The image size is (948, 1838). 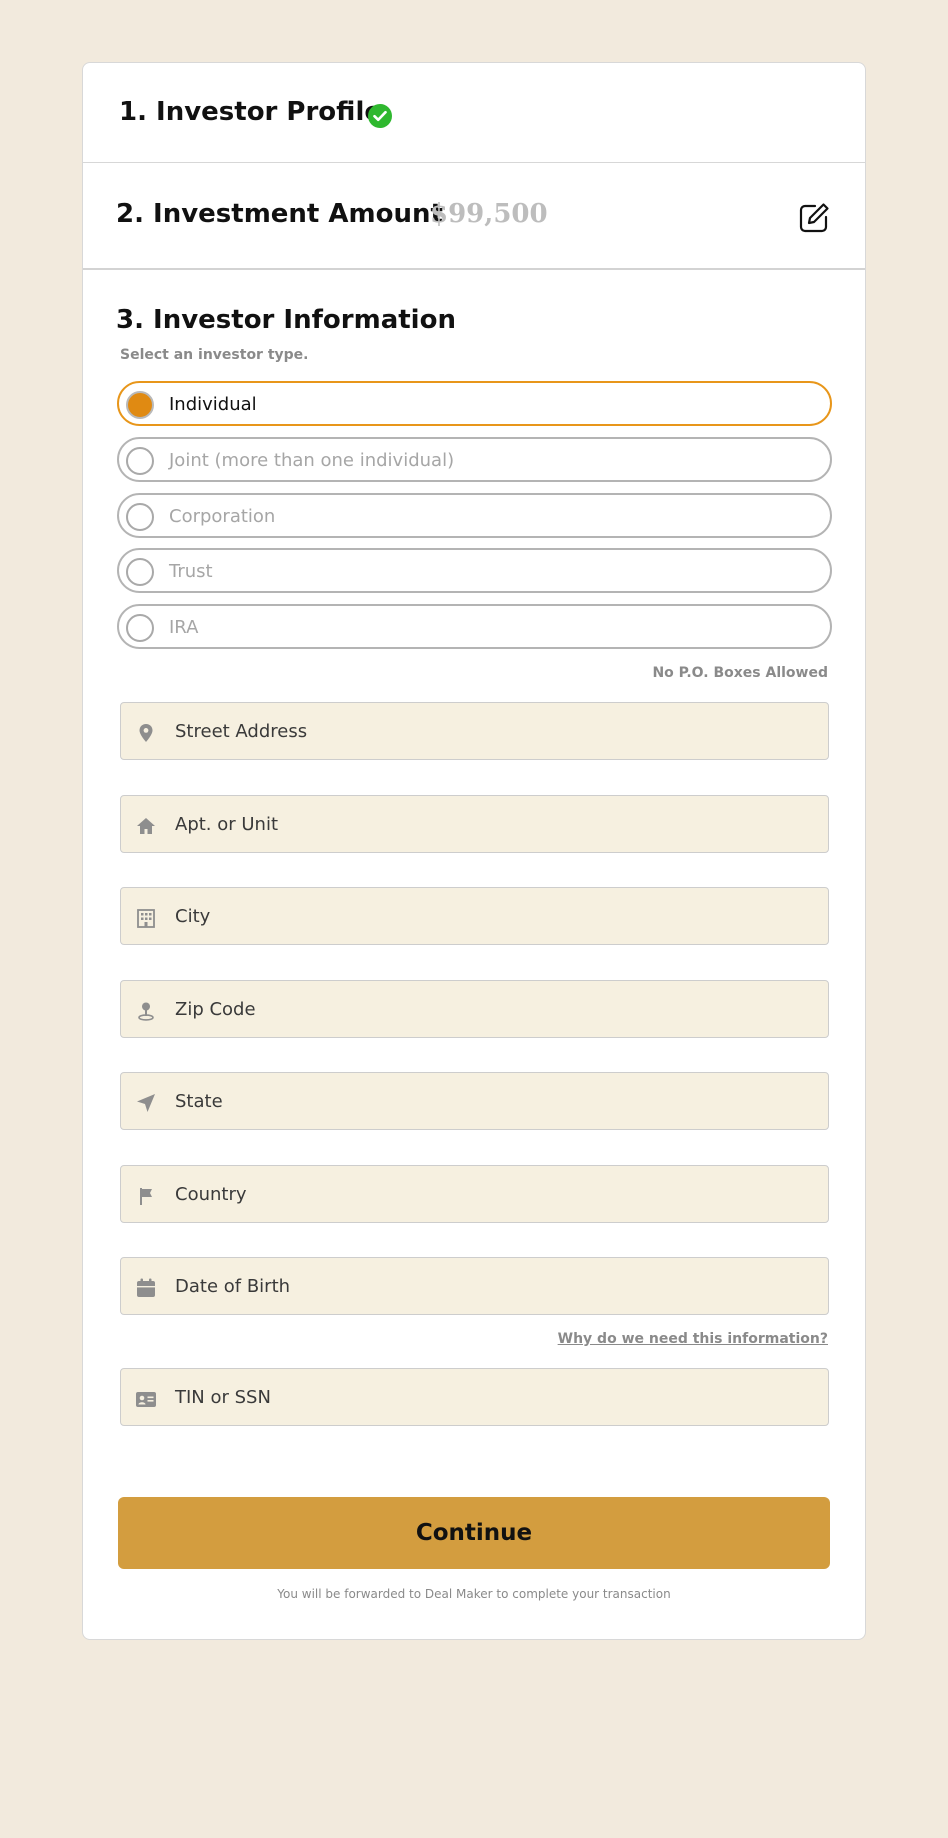 I want to click on continue-button-label: Continue, so click(x=474, y=1533).